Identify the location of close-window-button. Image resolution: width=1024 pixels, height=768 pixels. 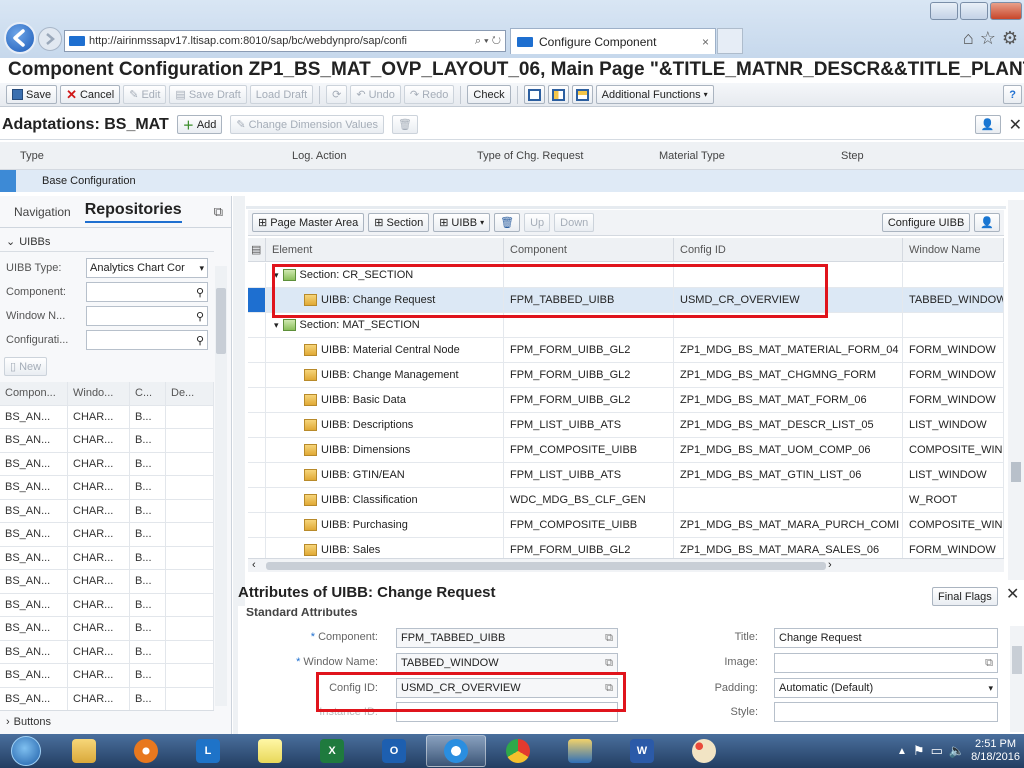
(1006, 11).